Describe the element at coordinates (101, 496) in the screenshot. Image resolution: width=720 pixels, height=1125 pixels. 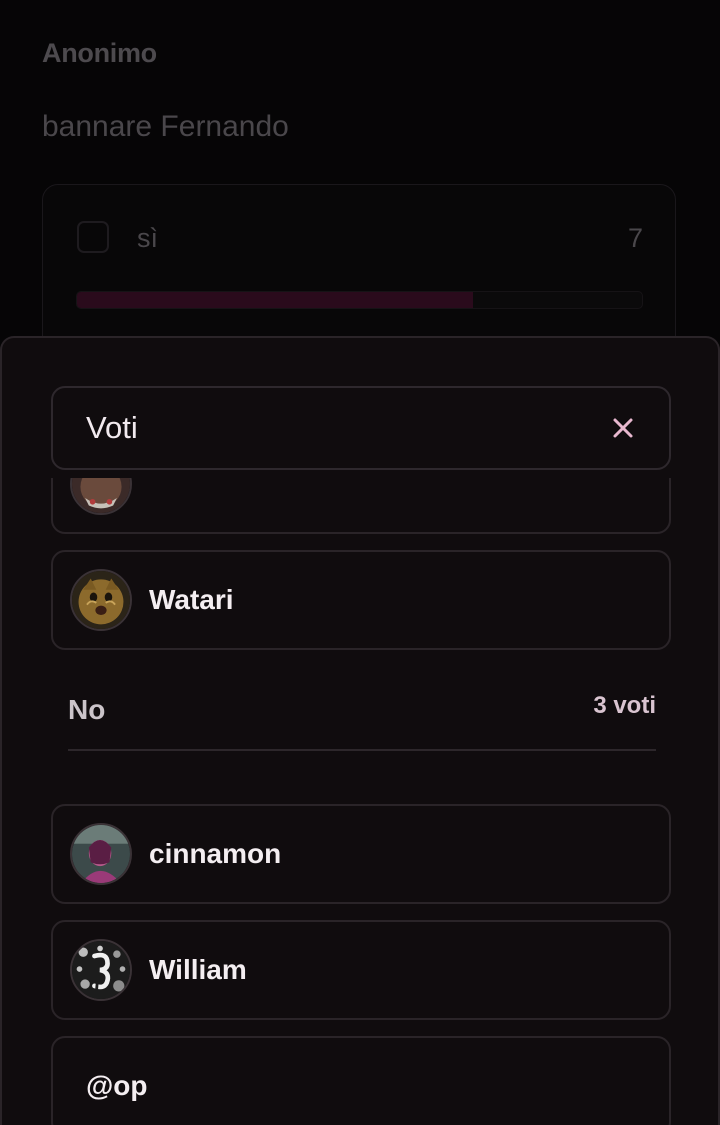
I see `avatar-partial` at that location.